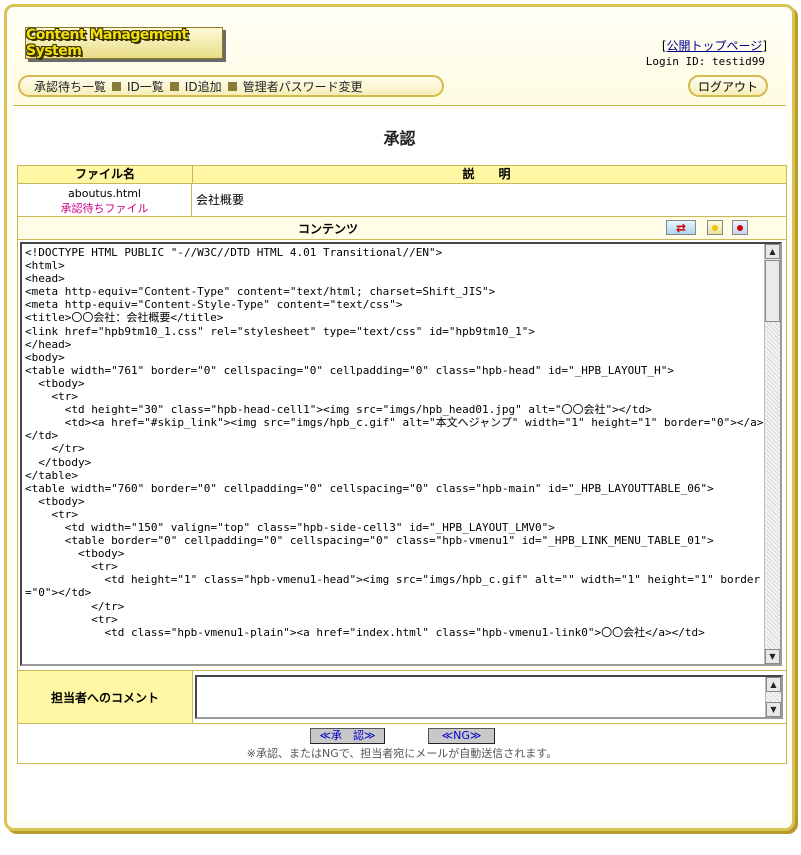 The height and width of the screenshot is (855, 801). I want to click on nav-item-id-list: ID一覧, so click(138, 86).